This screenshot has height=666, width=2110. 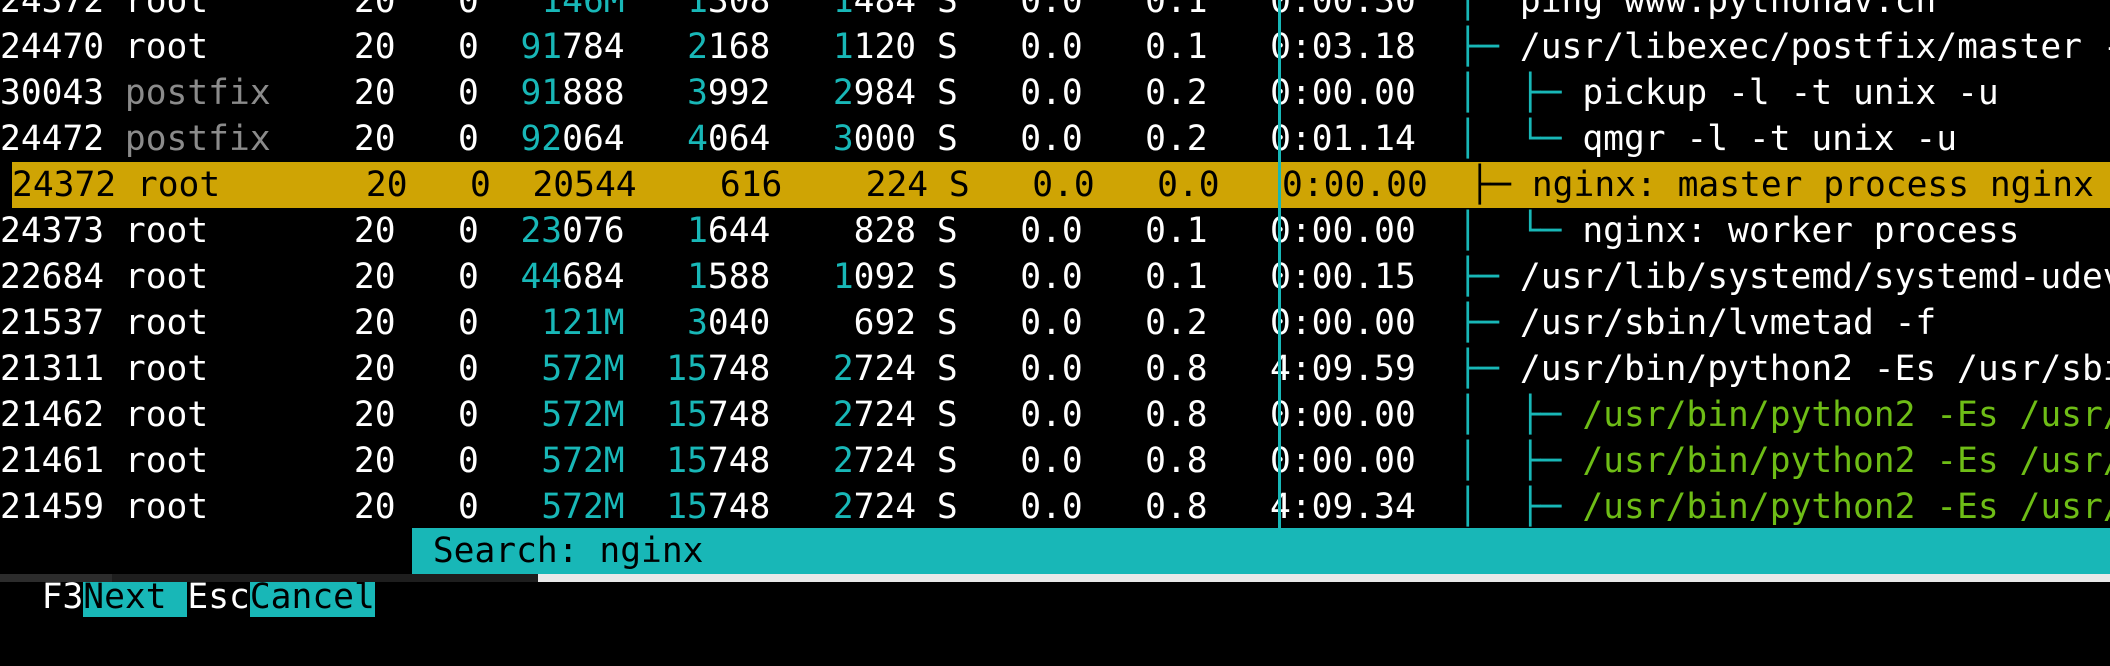 I want to click on shr-high: 3, so click(x=843, y=139).